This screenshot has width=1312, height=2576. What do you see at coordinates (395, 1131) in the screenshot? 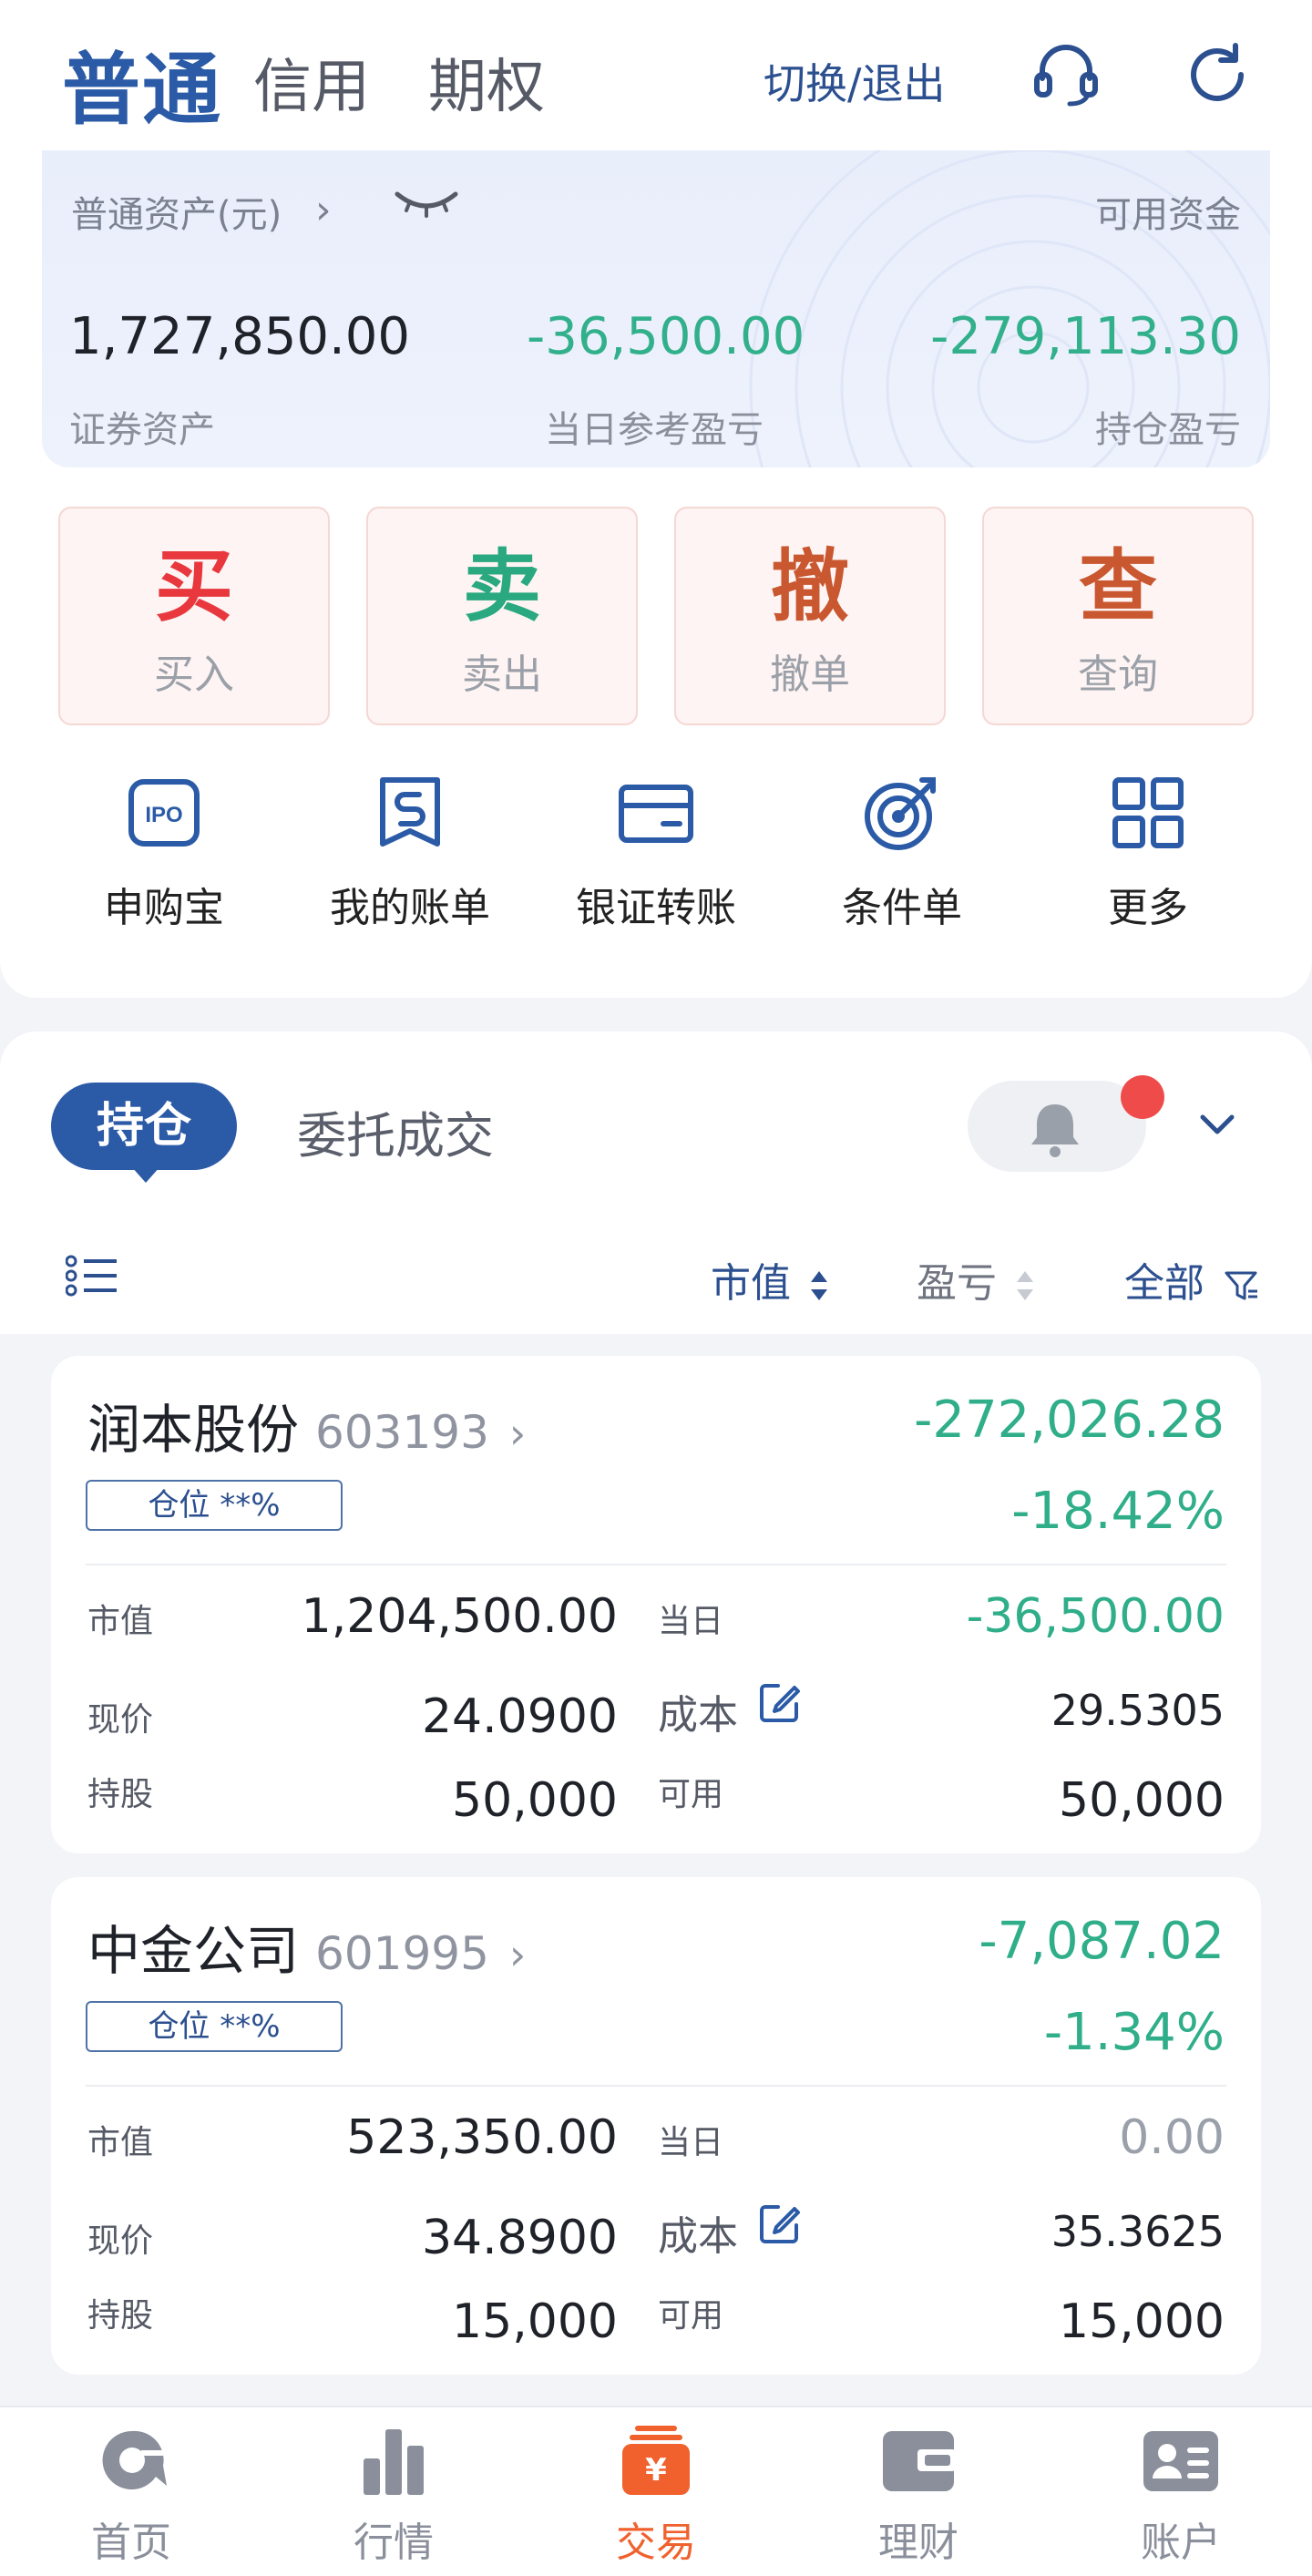
I see `tab-orders-trades: 委托成交` at bounding box center [395, 1131].